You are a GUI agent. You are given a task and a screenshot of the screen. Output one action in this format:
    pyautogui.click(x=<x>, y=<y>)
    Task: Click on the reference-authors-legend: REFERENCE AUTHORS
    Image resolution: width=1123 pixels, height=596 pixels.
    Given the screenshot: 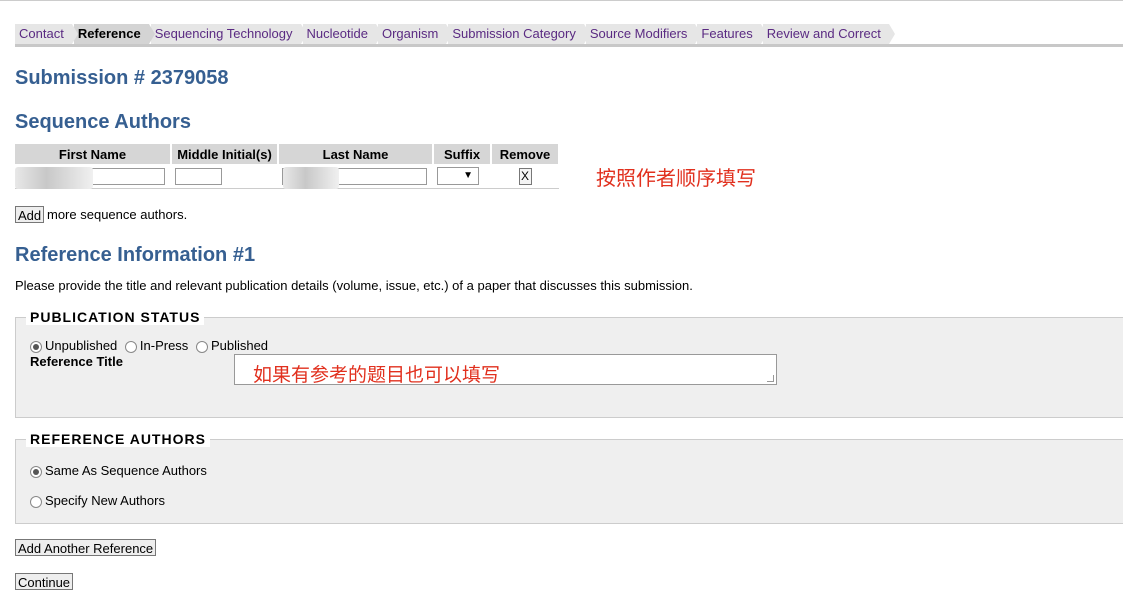 What is the action you would take?
    pyautogui.click(x=118, y=439)
    